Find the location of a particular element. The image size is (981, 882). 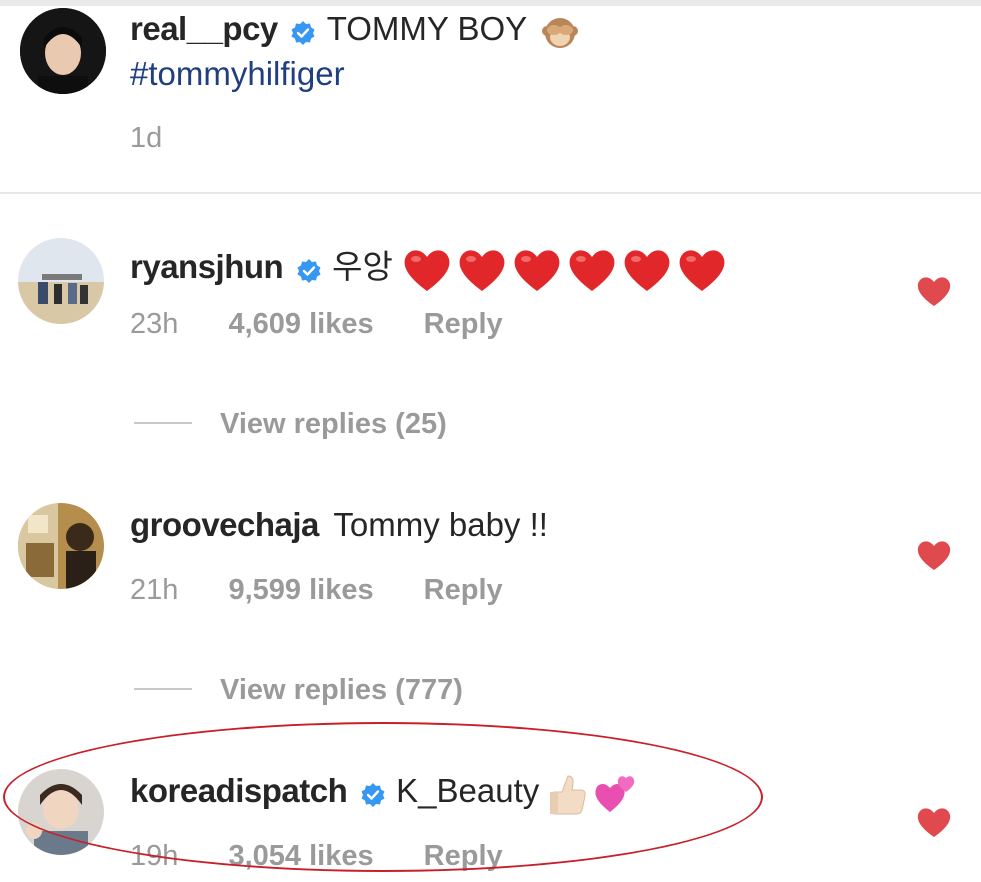

view-replies-button: View replies (777) is located at coordinates (298, 690).